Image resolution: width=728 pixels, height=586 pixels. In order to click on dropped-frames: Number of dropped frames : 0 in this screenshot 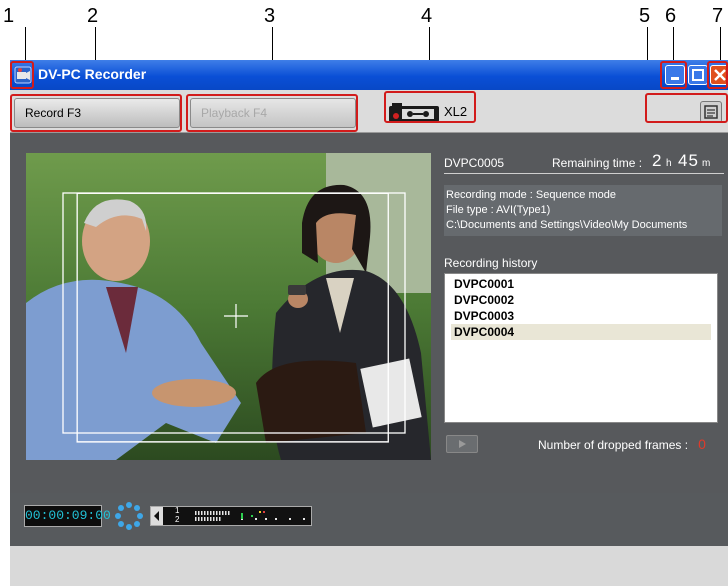, I will do `click(622, 444)`.